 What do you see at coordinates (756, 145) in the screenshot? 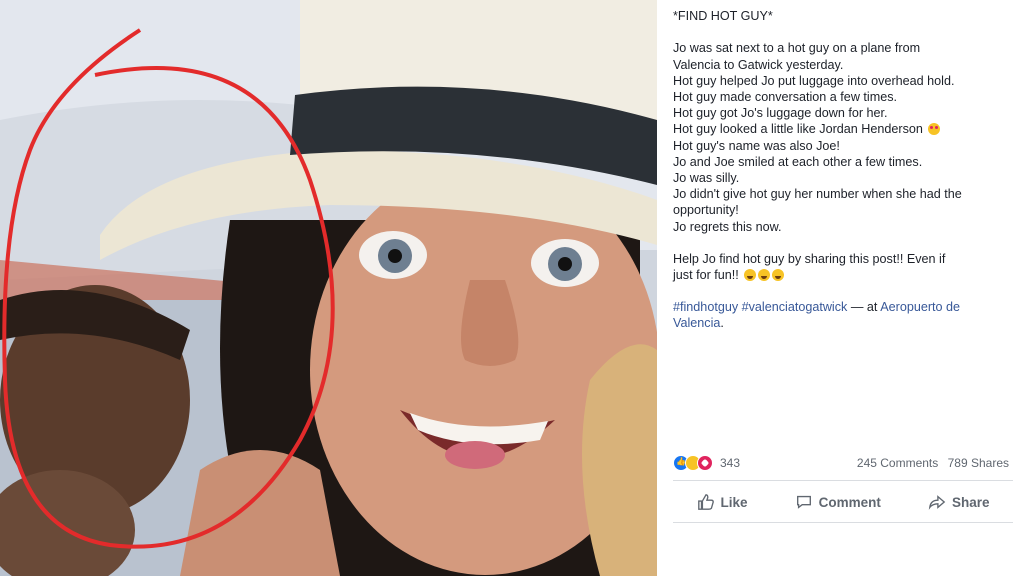
I see `post-line: Hot guy's name was also Joe!` at bounding box center [756, 145].